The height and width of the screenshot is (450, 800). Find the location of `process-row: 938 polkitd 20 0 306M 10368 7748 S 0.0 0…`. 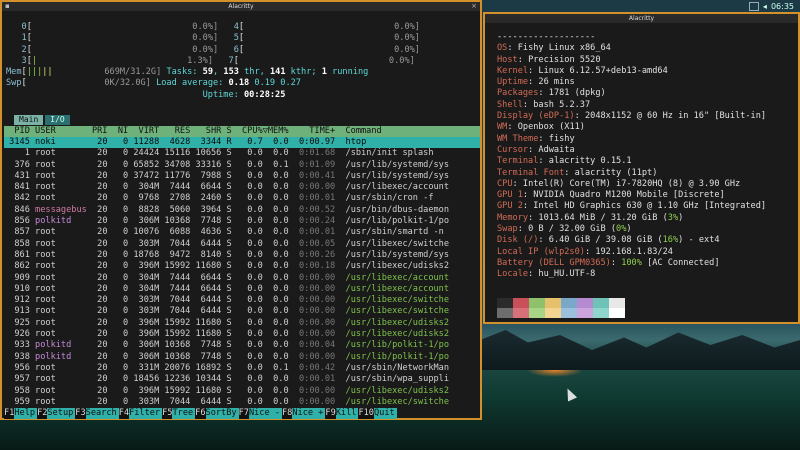

process-row: 938 polkitd 20 0 306M 10368 7748 S 0.0 0… is located at coordinates (242, 357).